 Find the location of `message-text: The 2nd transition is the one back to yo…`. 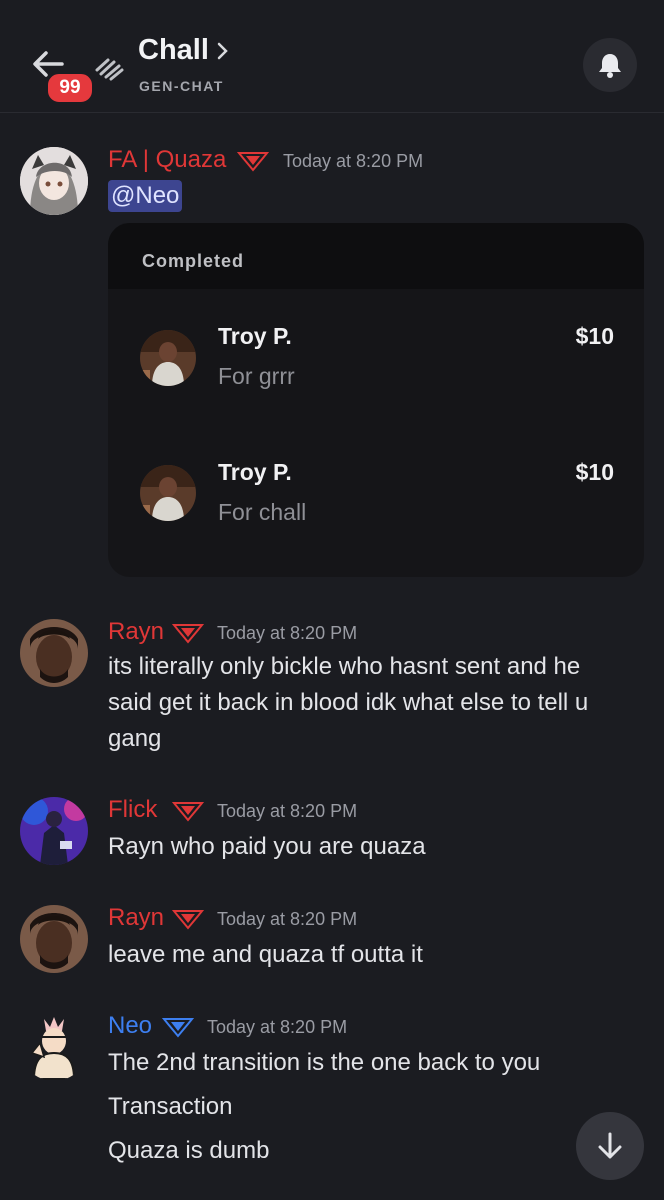

message-text: The 2nd transition is the one back to yo… is located at coordinates (324, 1062).